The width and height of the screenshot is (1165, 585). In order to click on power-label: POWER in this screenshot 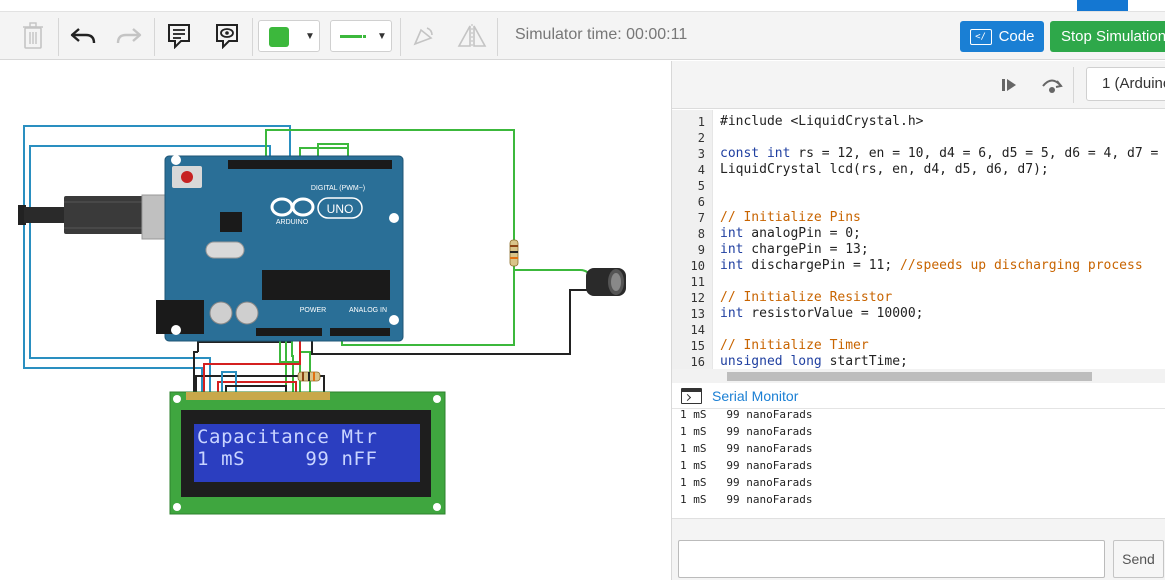, I will do `click(313, 310)`.